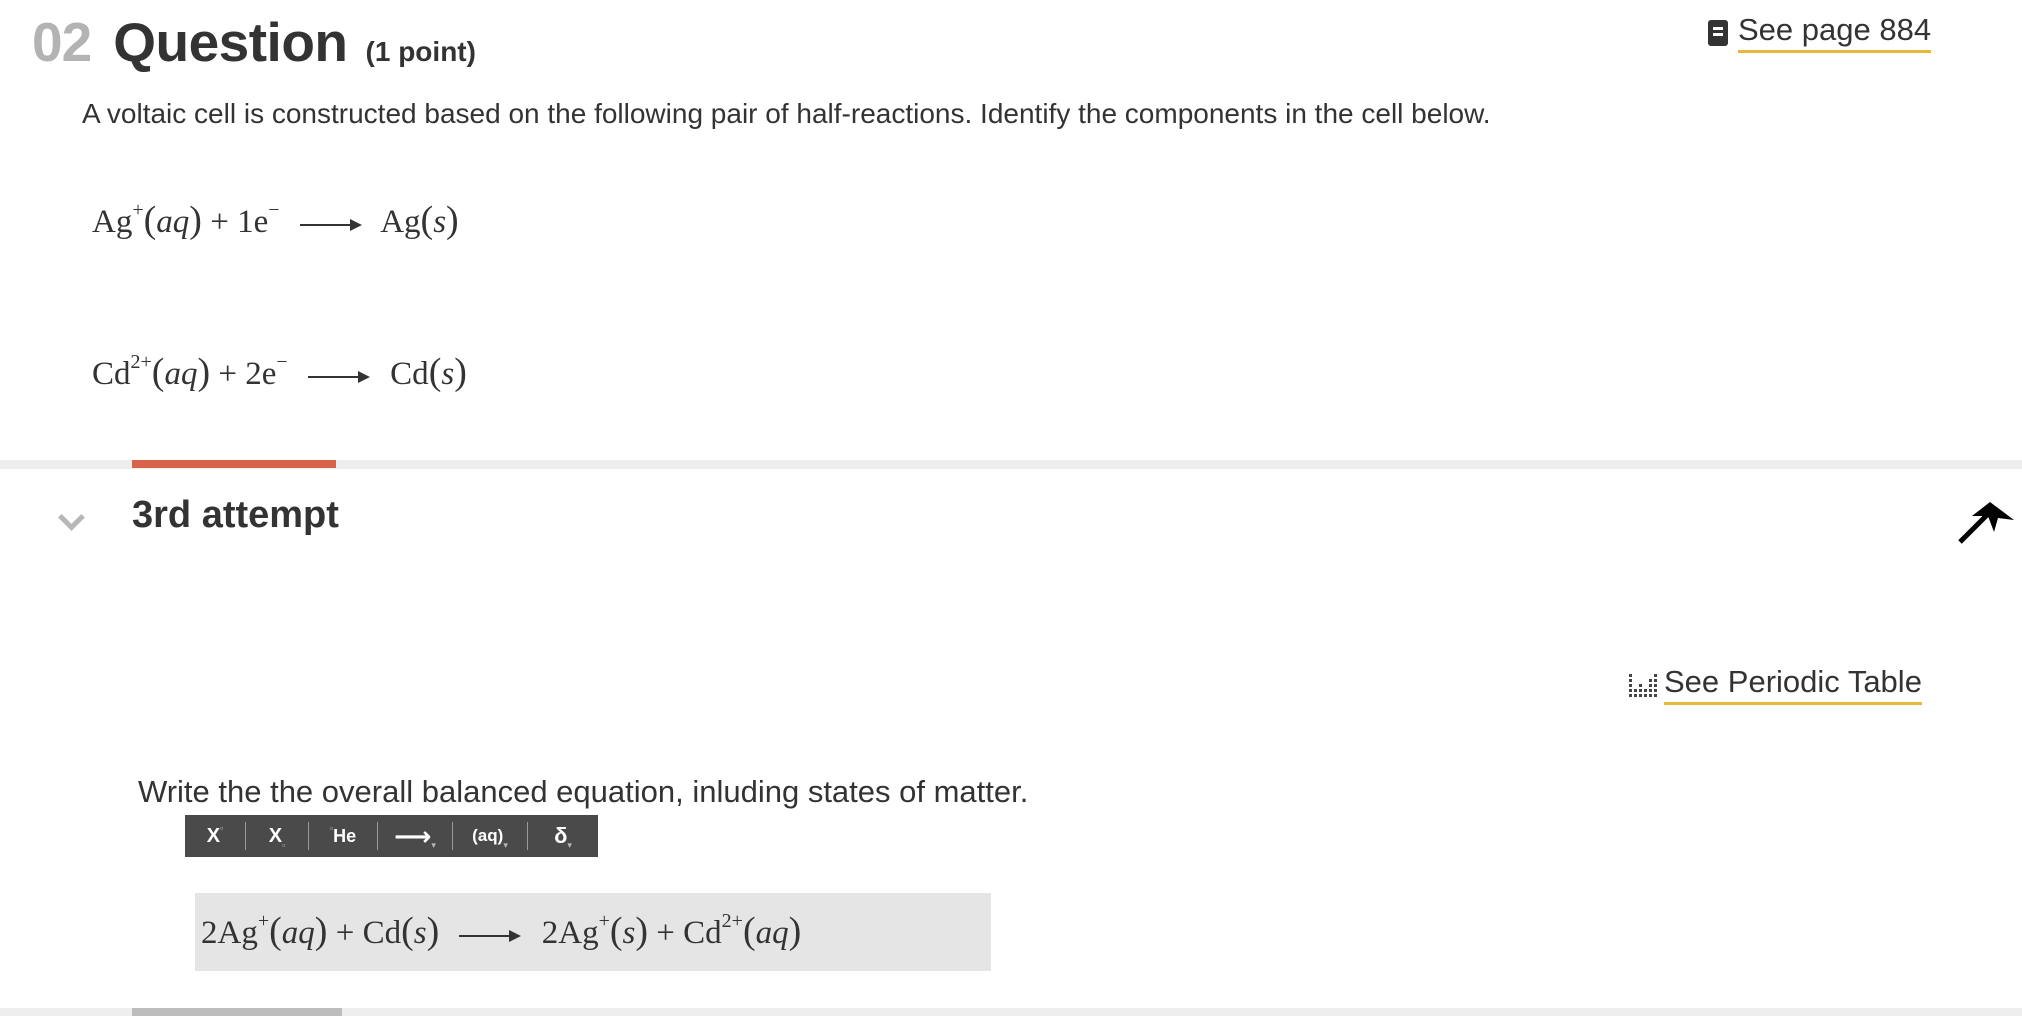 Image resolution: width=2022 pixels, height=1022 pixels. Describe the element at coordinates (409, 374) in the screenshot. I see `product: Cd` at that location.